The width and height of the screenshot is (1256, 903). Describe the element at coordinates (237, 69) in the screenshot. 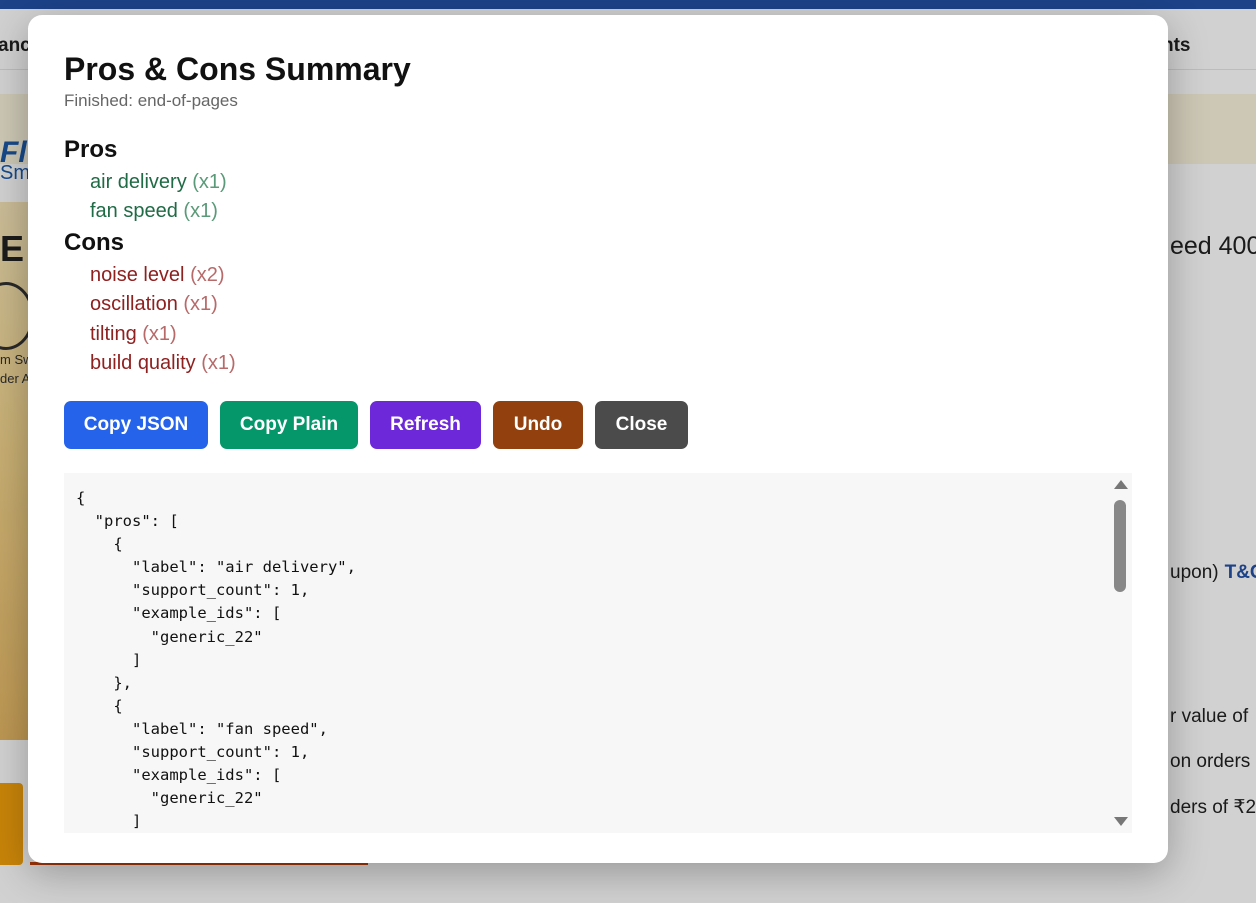

I see `modal-title: Pros & Cons Summary` at that location.